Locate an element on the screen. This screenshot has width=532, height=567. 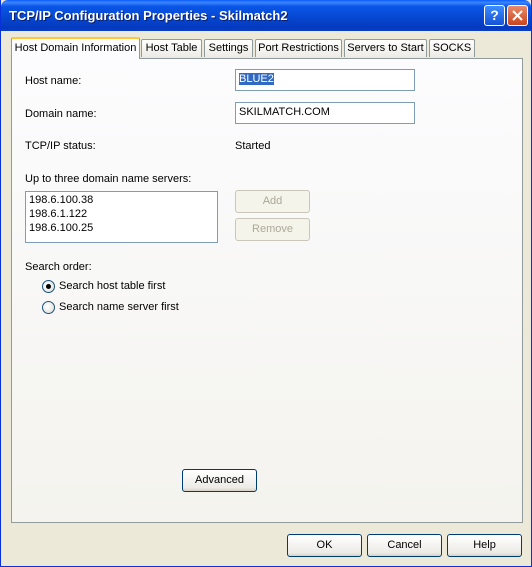
dns-servers-list: 198.6.100.38 198.6.1.122 198.6.100.25 is located at coordinates (121, 217).